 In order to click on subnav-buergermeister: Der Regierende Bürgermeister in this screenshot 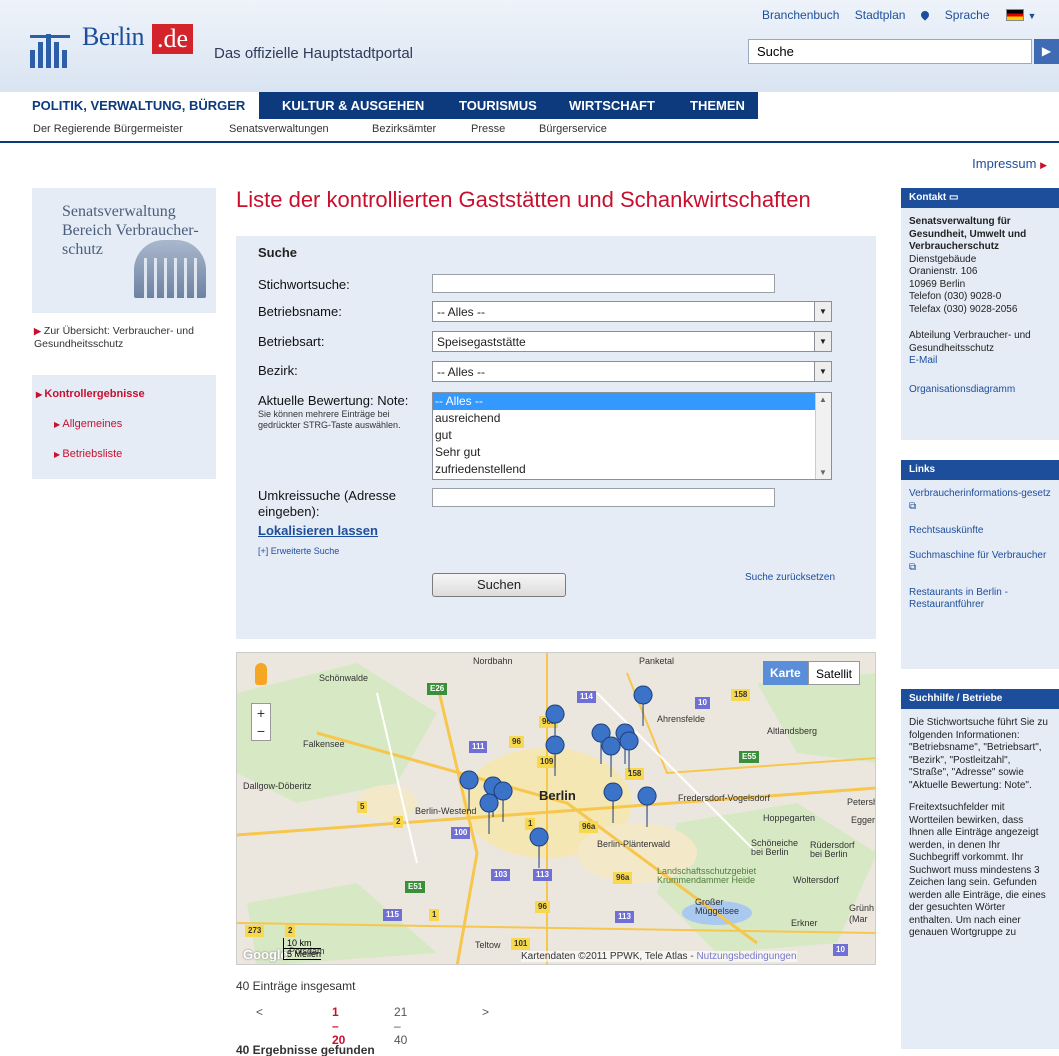, I will do `click(108, 129)`.